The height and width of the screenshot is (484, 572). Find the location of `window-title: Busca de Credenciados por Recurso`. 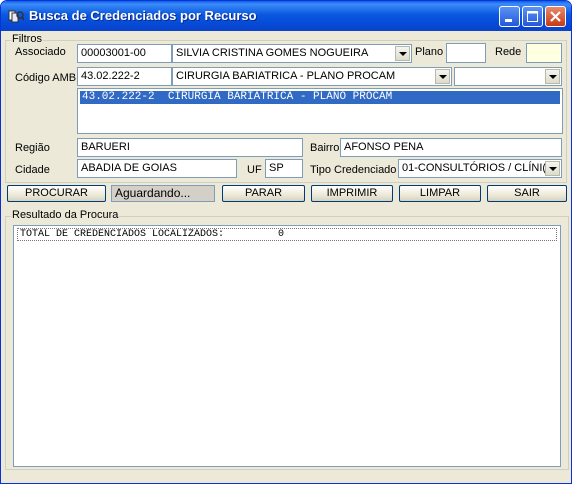

window-title: Busca de Credenciados por Recurso is located at coordinates (143, 15).